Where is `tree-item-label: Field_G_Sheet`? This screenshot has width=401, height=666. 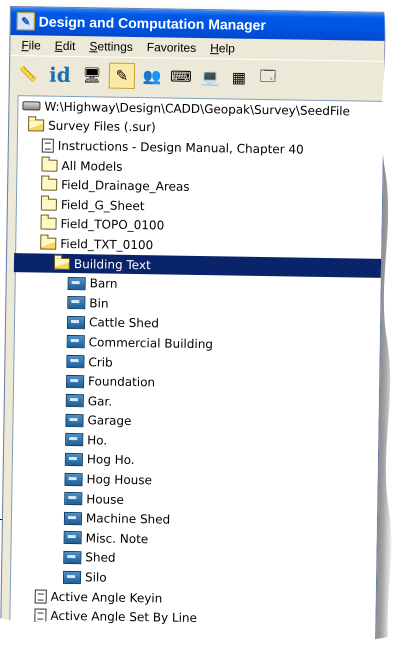 tree-item-label: Field_G_Sheet is located at coordinates (102, 205).